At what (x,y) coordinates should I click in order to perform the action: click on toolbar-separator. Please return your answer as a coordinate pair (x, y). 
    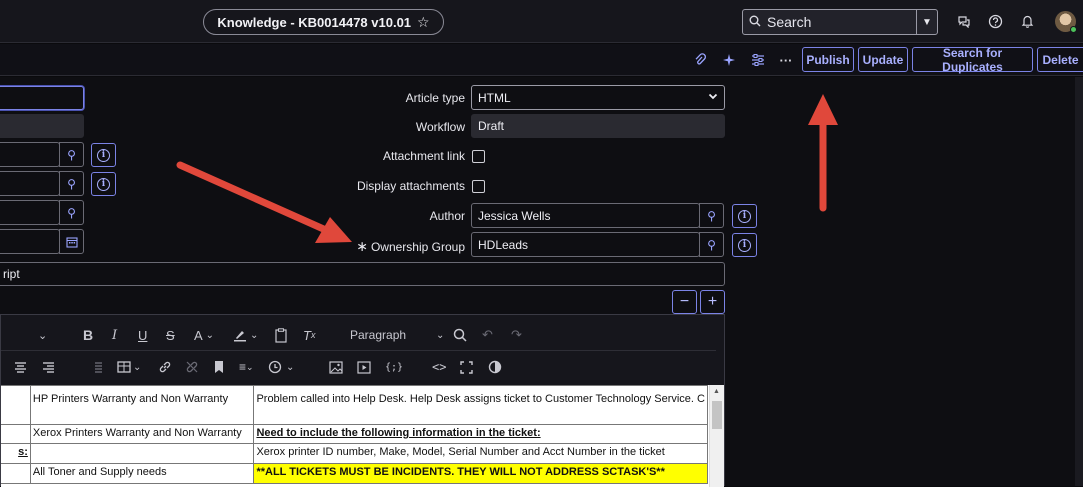
    Looking at the image, I should click on (358, 350).